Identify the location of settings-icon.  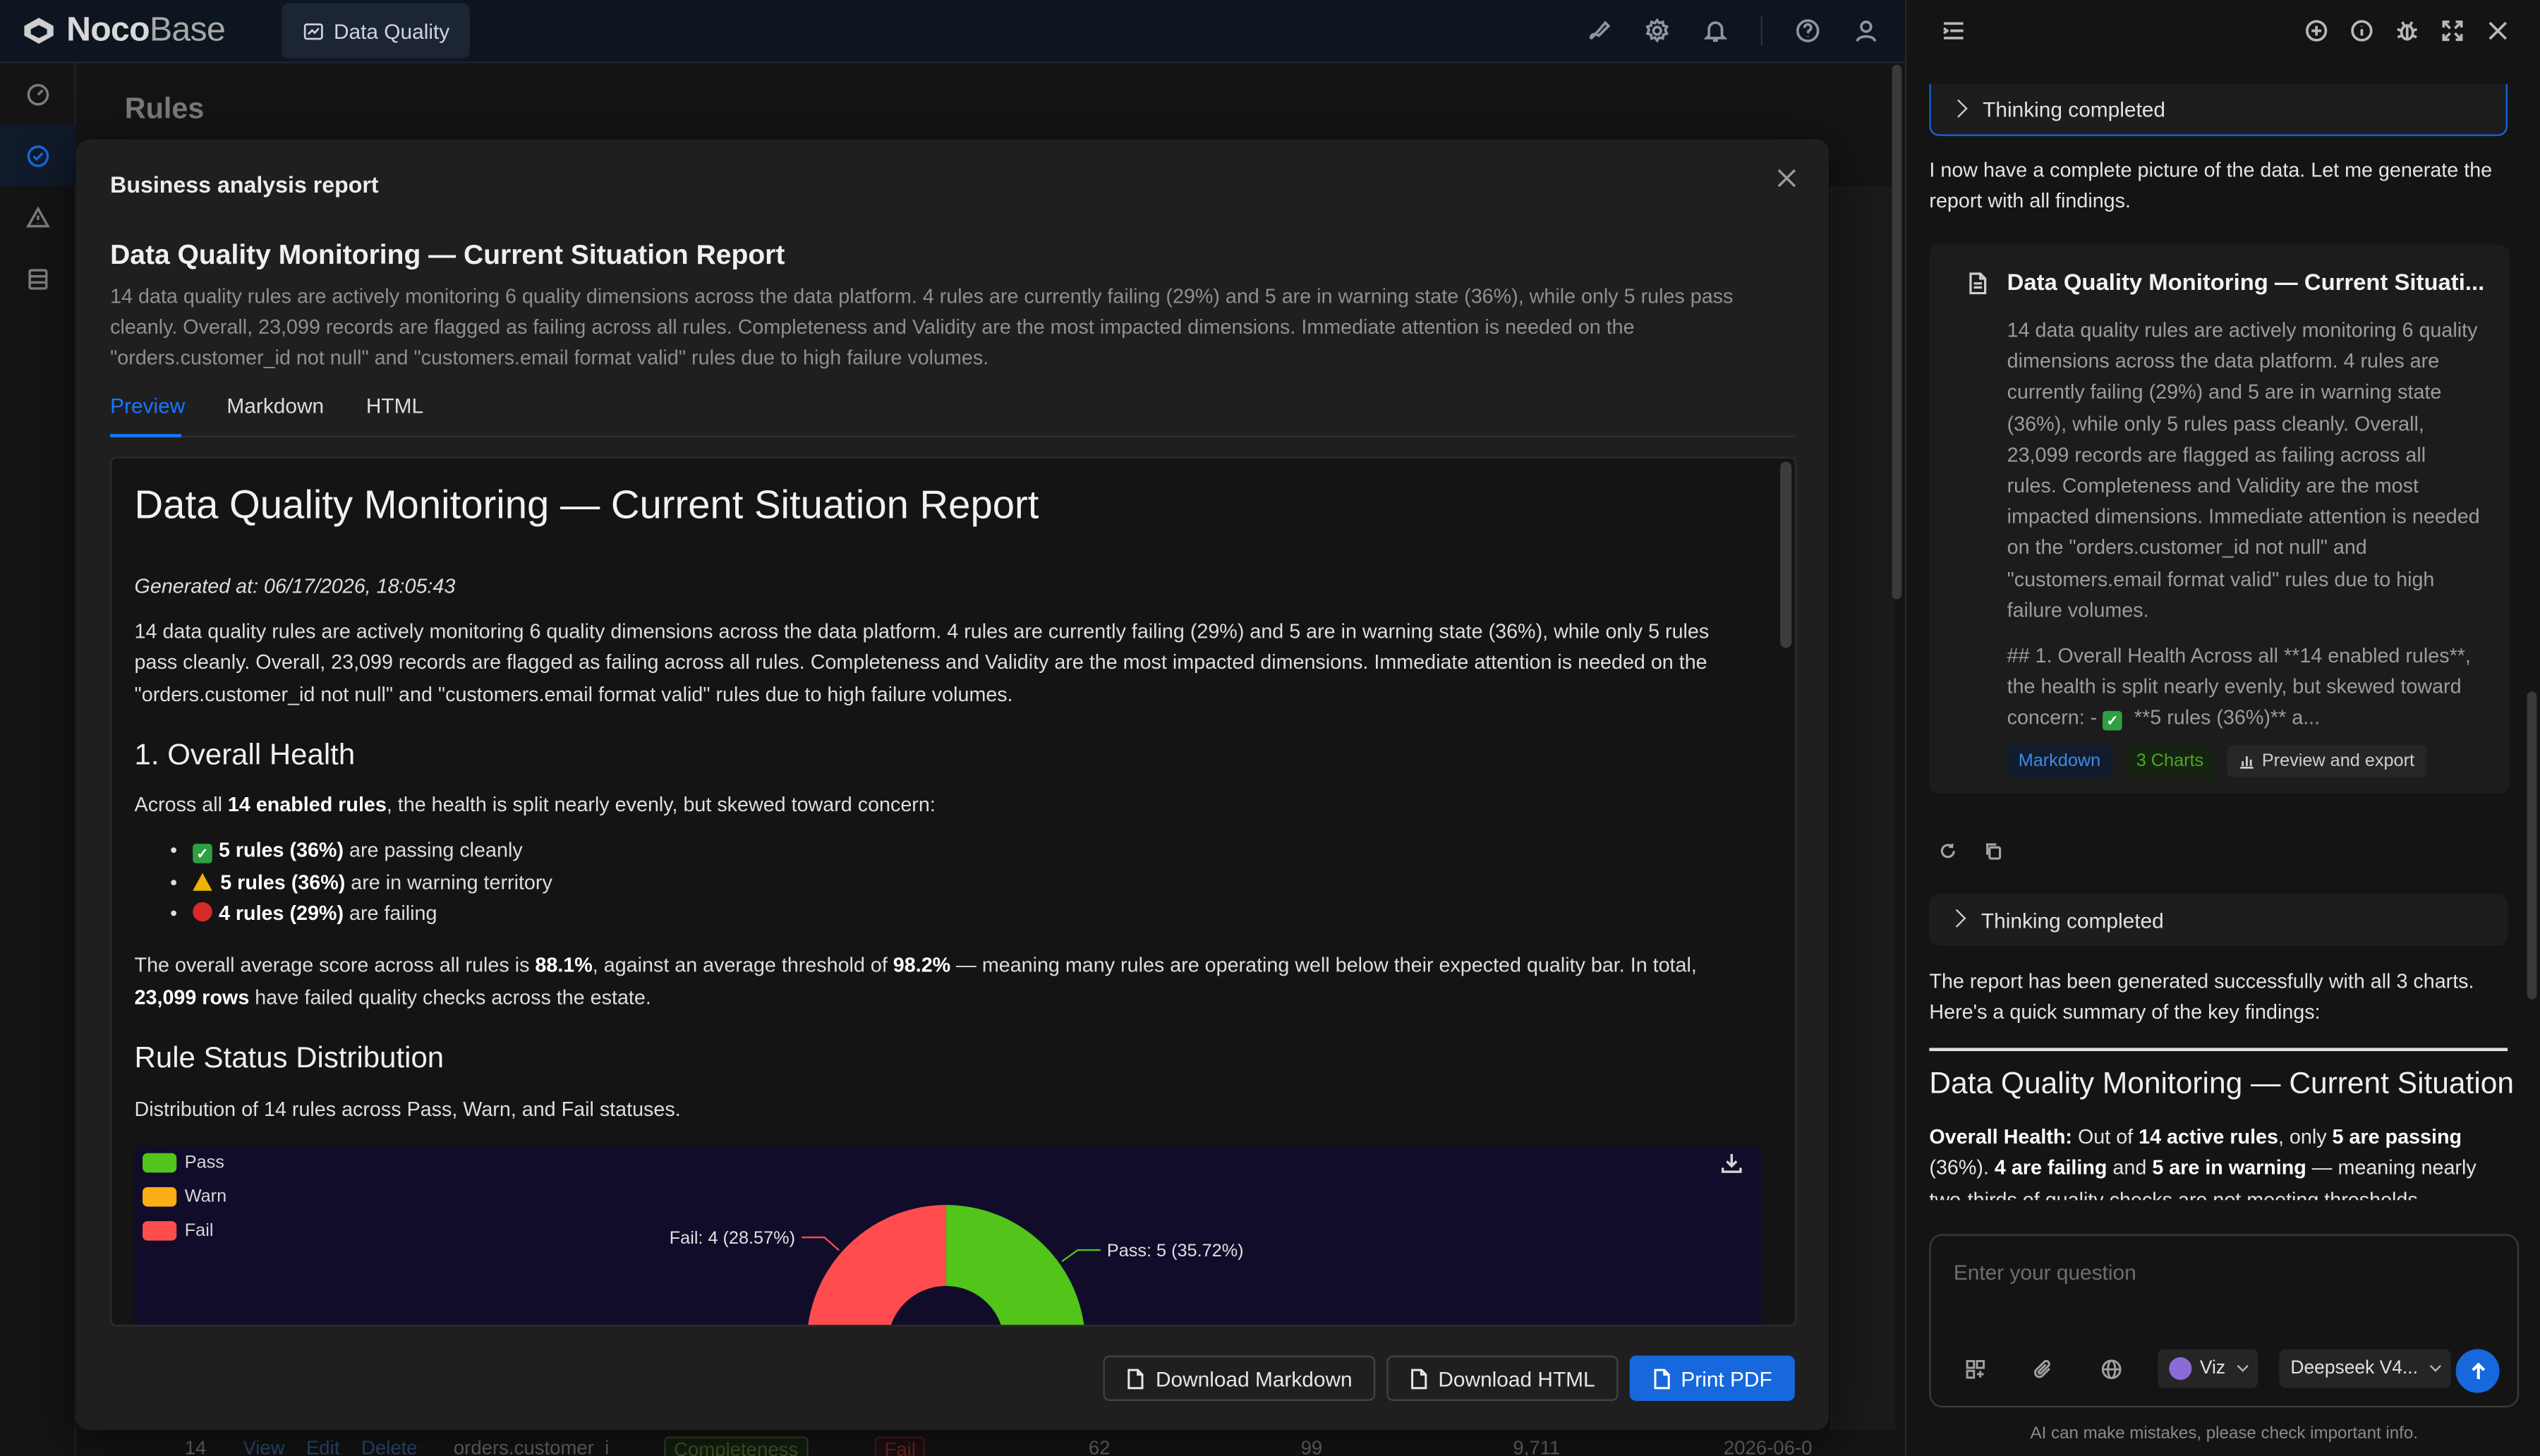
(1657, 31).